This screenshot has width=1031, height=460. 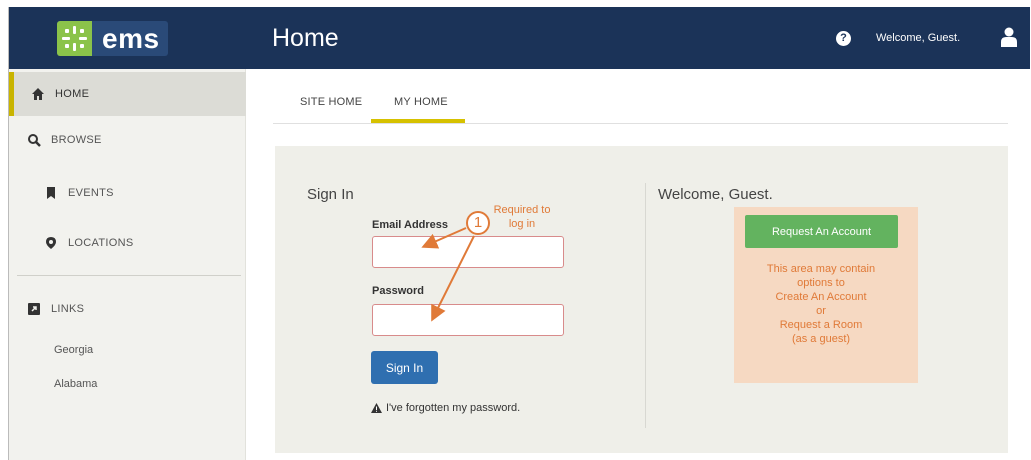 What do you see at coordinates (821, 311) in the screenshot?
I see `note-line: or` at bounding box center [821, 311].